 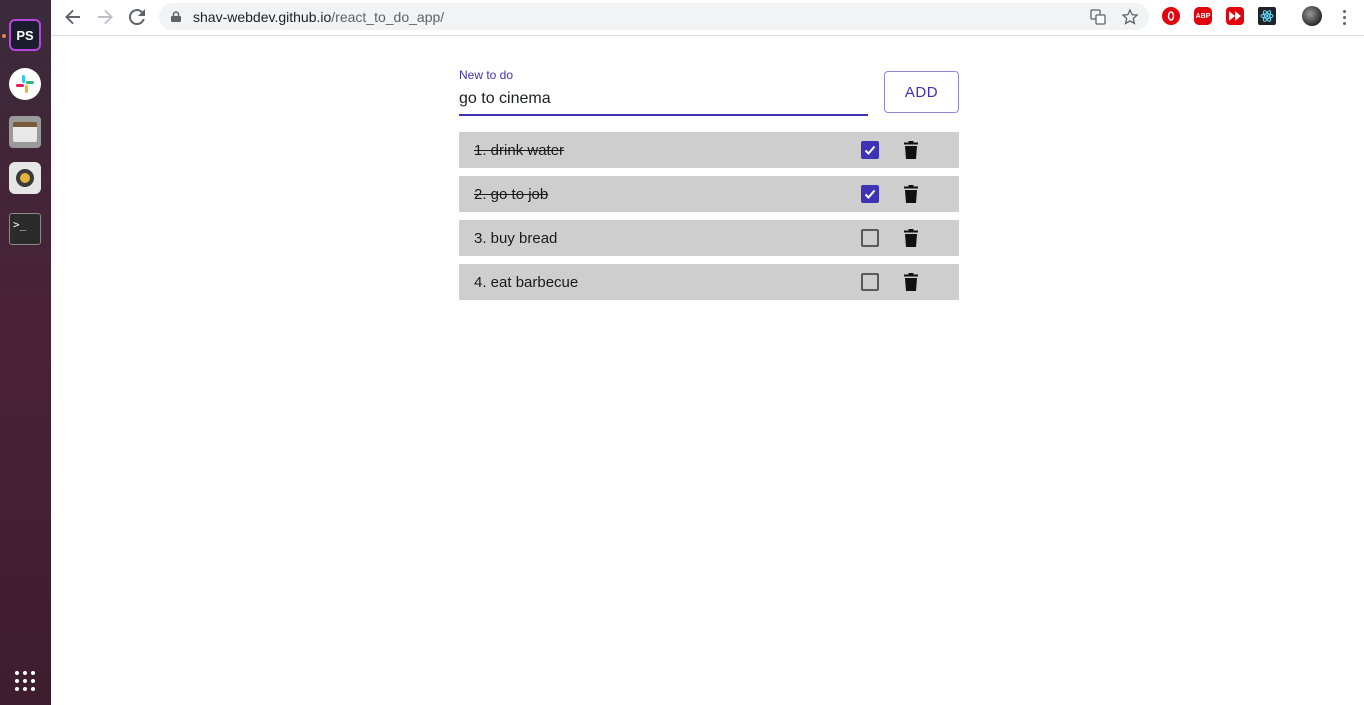 I want to click on address-bar: shav-webdev.github.io/react_to_do_app/, so click(x=654, y=16).